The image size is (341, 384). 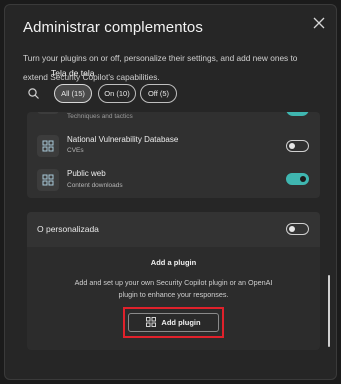 What do you see at coordinates (329, 311) in the screenshot?
I see `scrollbar` at bounding box center [329, 311].